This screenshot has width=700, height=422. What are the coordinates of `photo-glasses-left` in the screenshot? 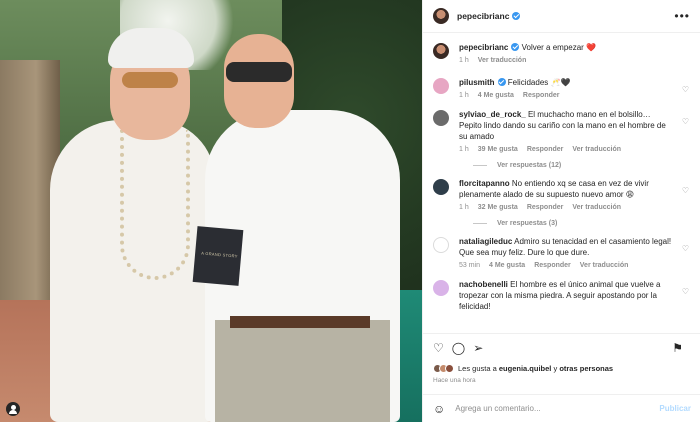 It's located at (150, 80).